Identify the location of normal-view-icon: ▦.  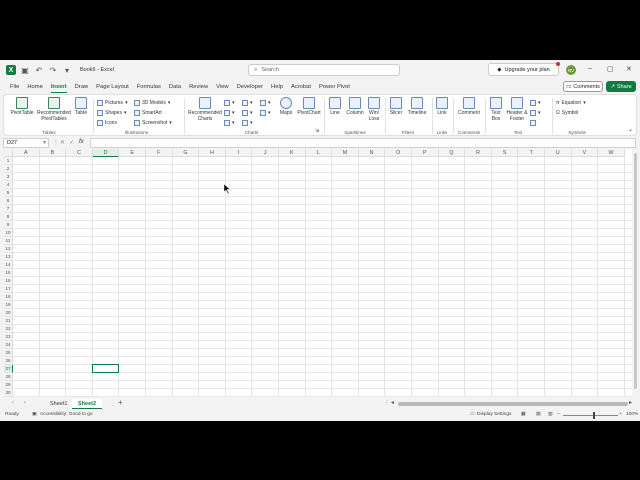
(523, 414).